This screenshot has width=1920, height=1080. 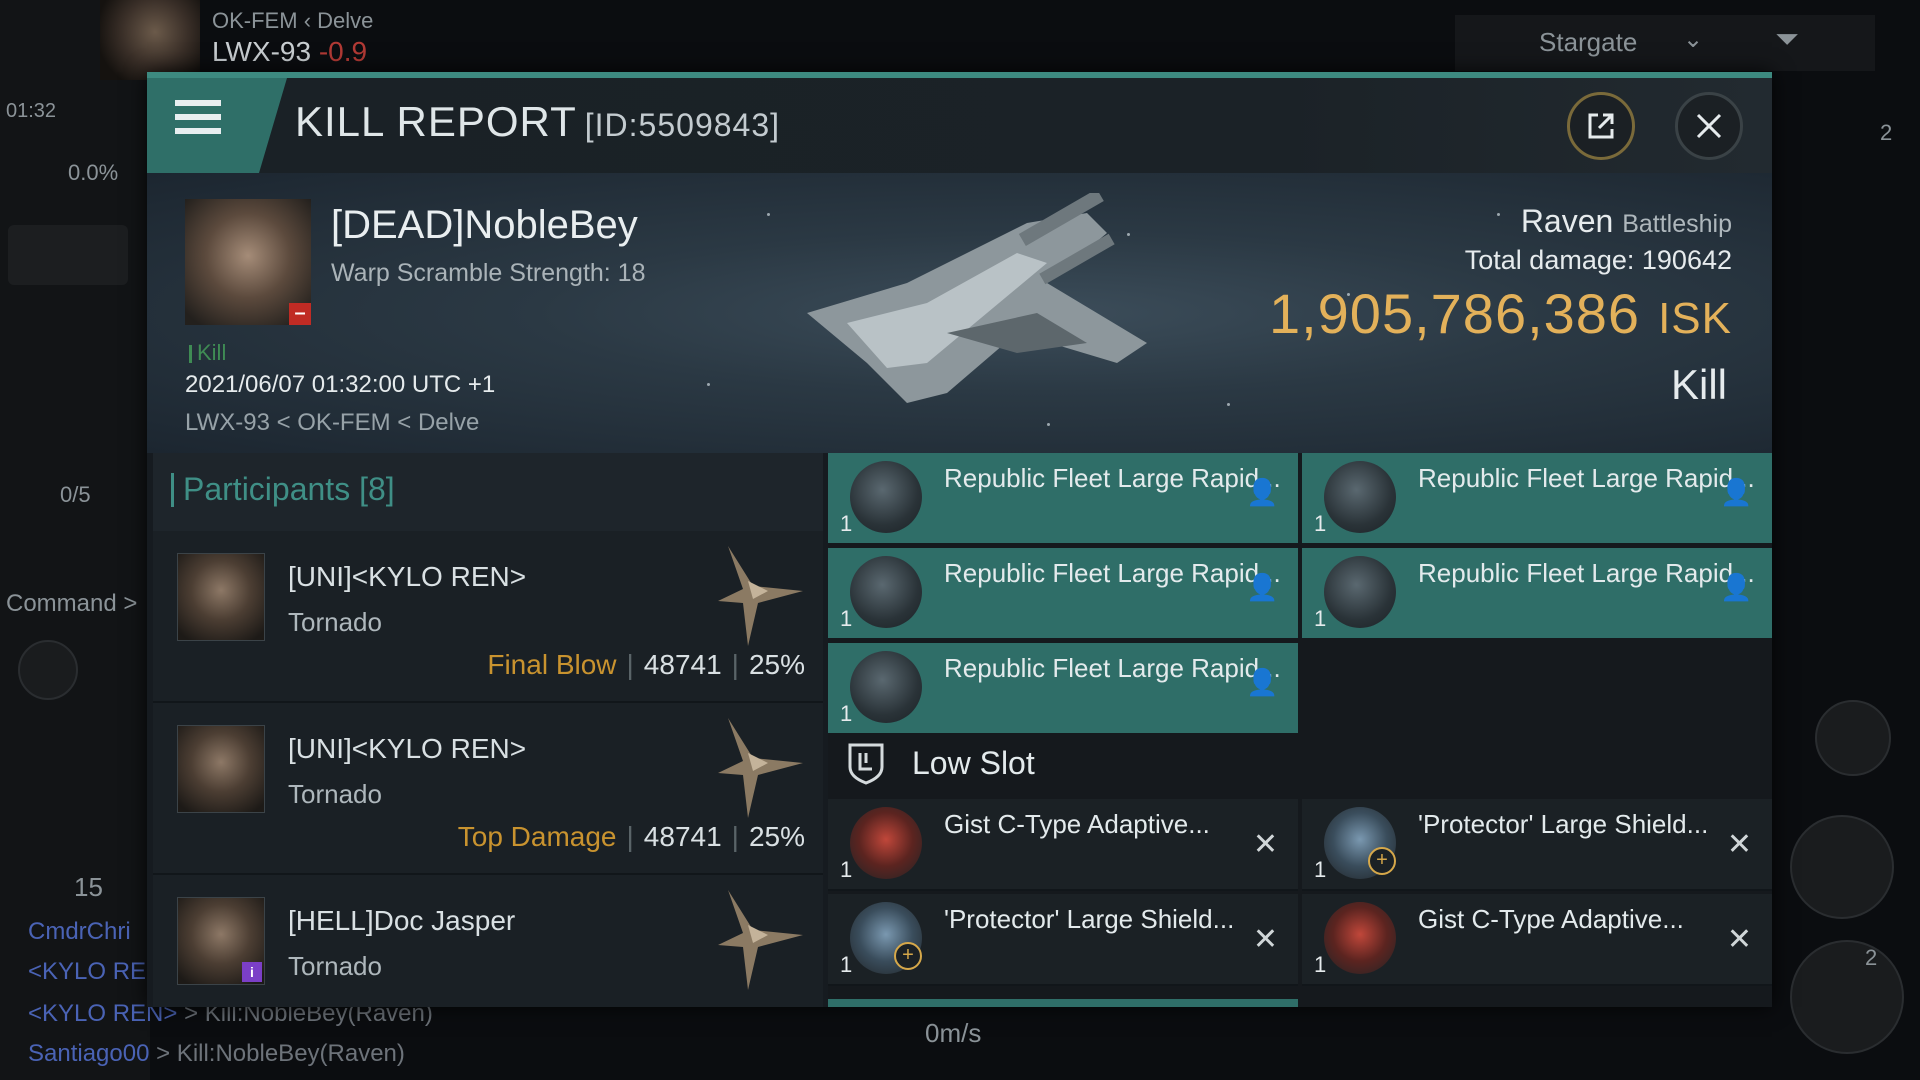 I want to click on menu-icon, so click(x=198, y=123).